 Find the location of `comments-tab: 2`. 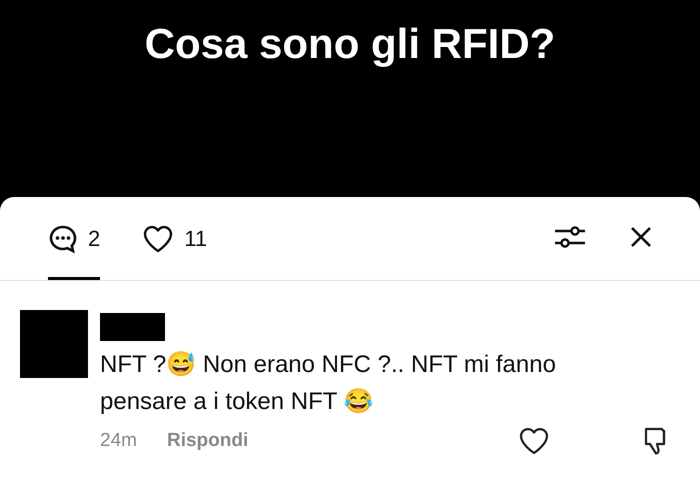

comments-tab: 2 is located at coordinates (74, 238).